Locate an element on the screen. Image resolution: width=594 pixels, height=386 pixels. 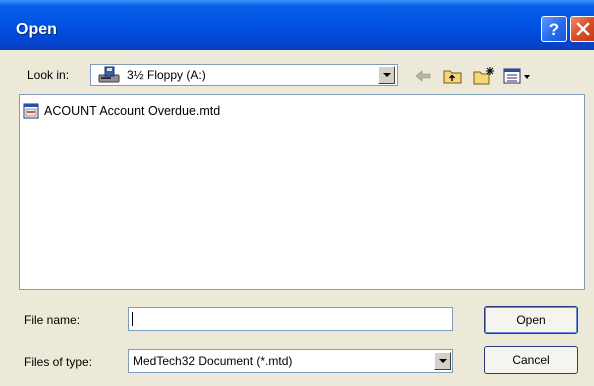
filename-label: File name: is located at coordinates (52, 320).